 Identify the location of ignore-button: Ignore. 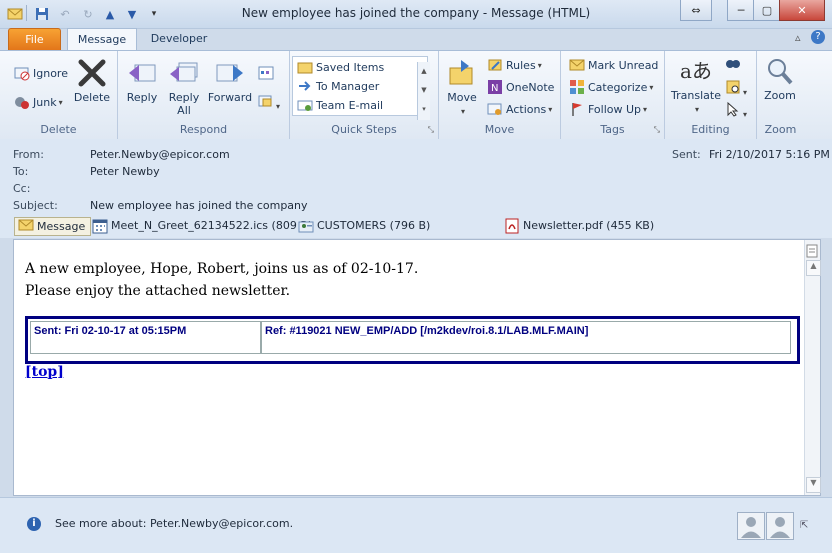
(41, 73).